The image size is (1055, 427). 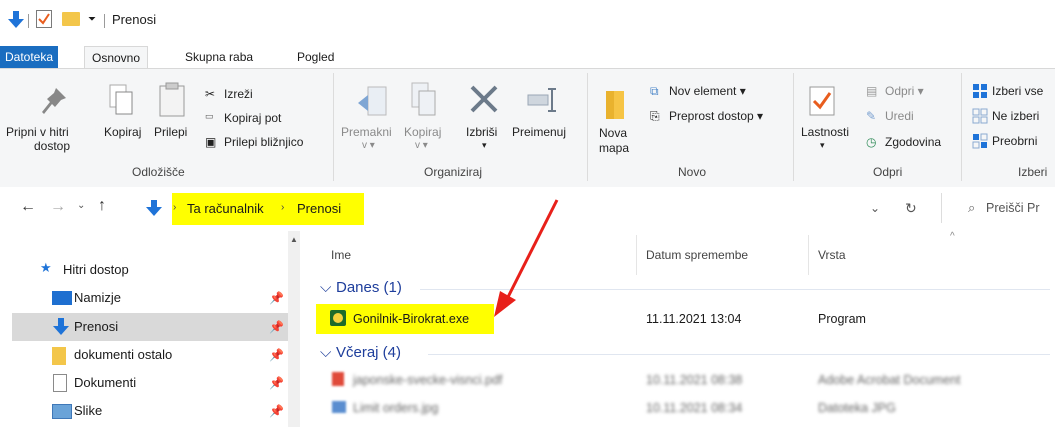 What do you see at coordinates (372, 101) in the screenshot?
I see `move-to-icon` at bounding box center [372, 101].